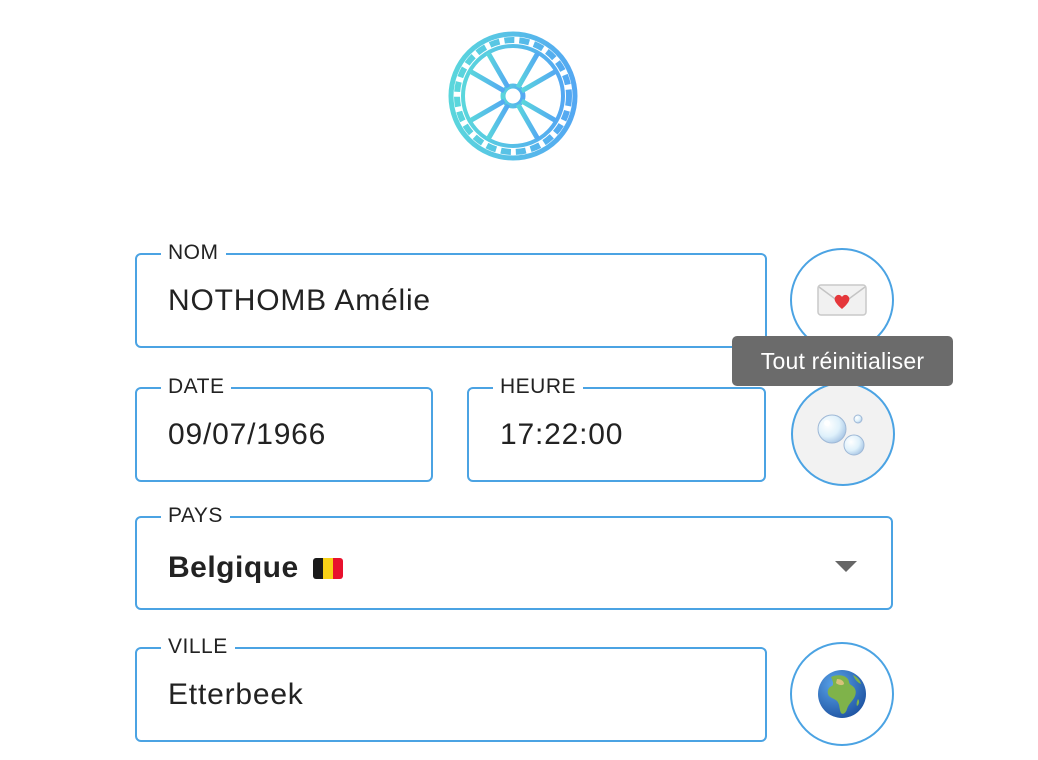  I want to click on name-label: NOM, so click(193, 253).